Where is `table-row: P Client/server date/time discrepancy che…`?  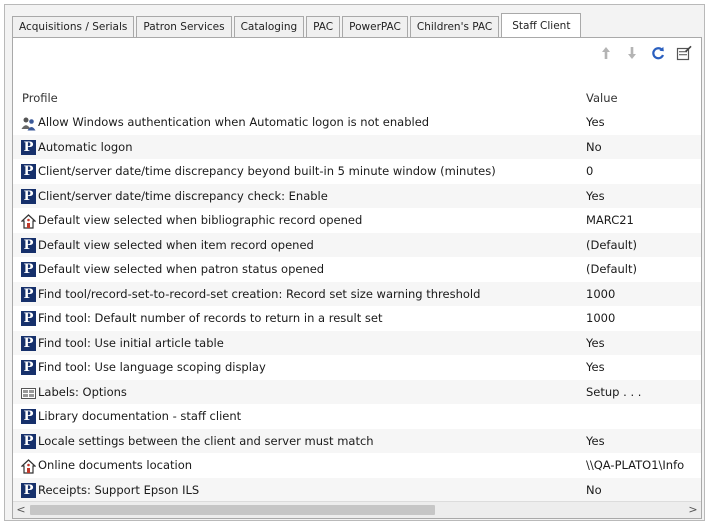
table-row: P Client/server date/time discrepancy che… is located at coordinates (357, 195).